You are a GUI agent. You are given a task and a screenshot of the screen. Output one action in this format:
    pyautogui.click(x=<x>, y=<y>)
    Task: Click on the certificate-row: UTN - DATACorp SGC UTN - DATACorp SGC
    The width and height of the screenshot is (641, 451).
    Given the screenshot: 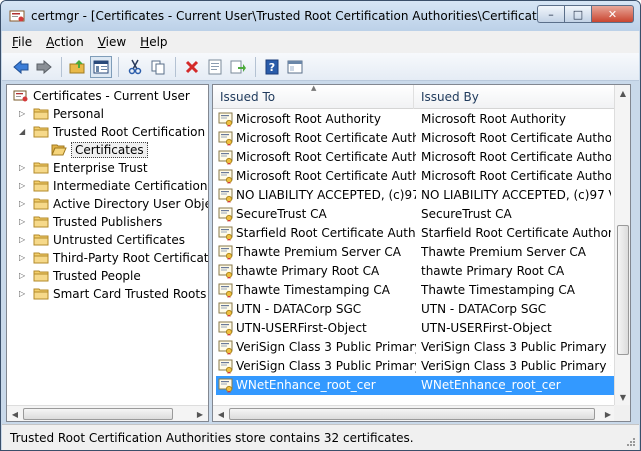 What is the action you would take?
    pyautogui.click(x=416, y=309)
    